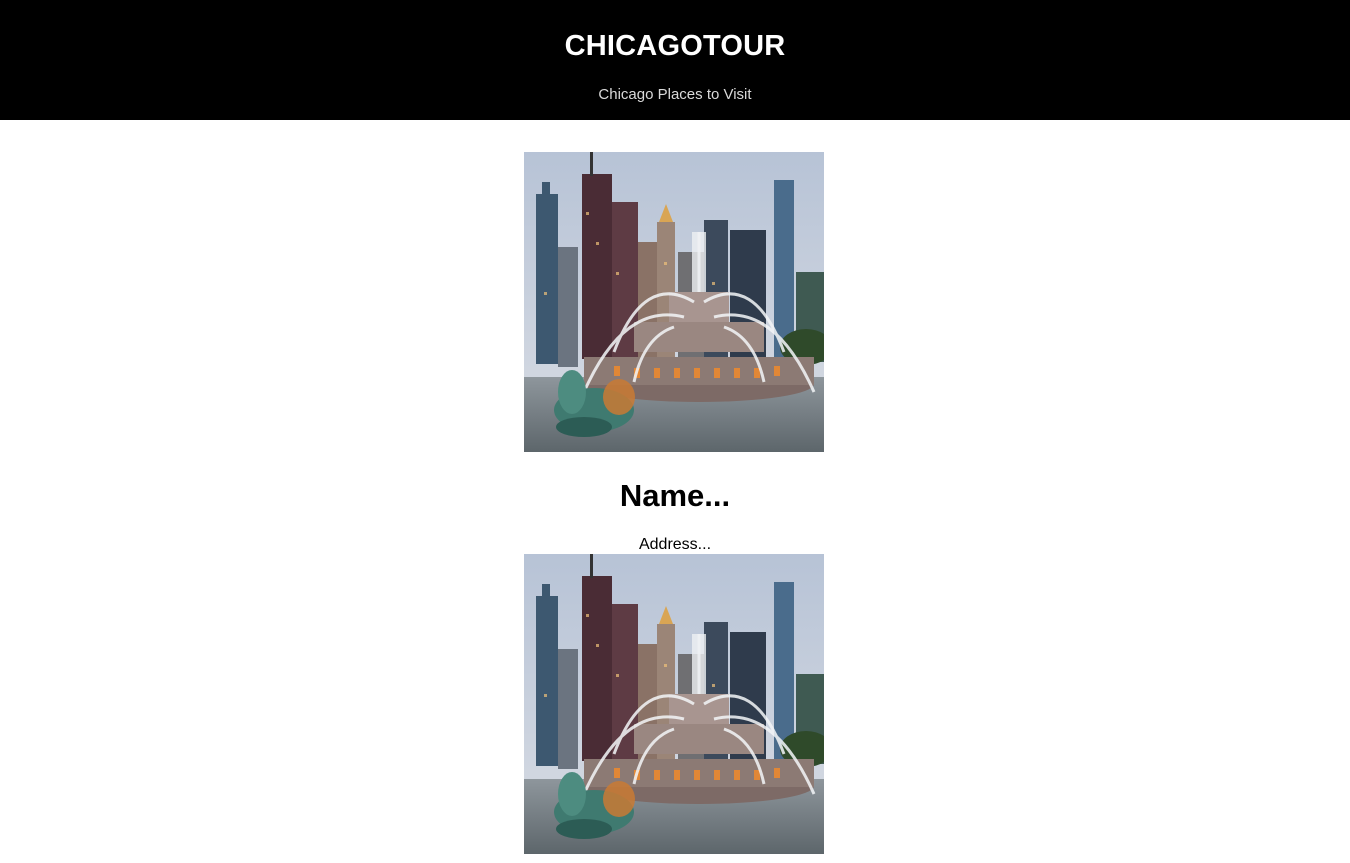  Describe the element at coordinates (675, 94) in the screenshot. I see `site-subtitle: Chicago Places to Visit` at that location.